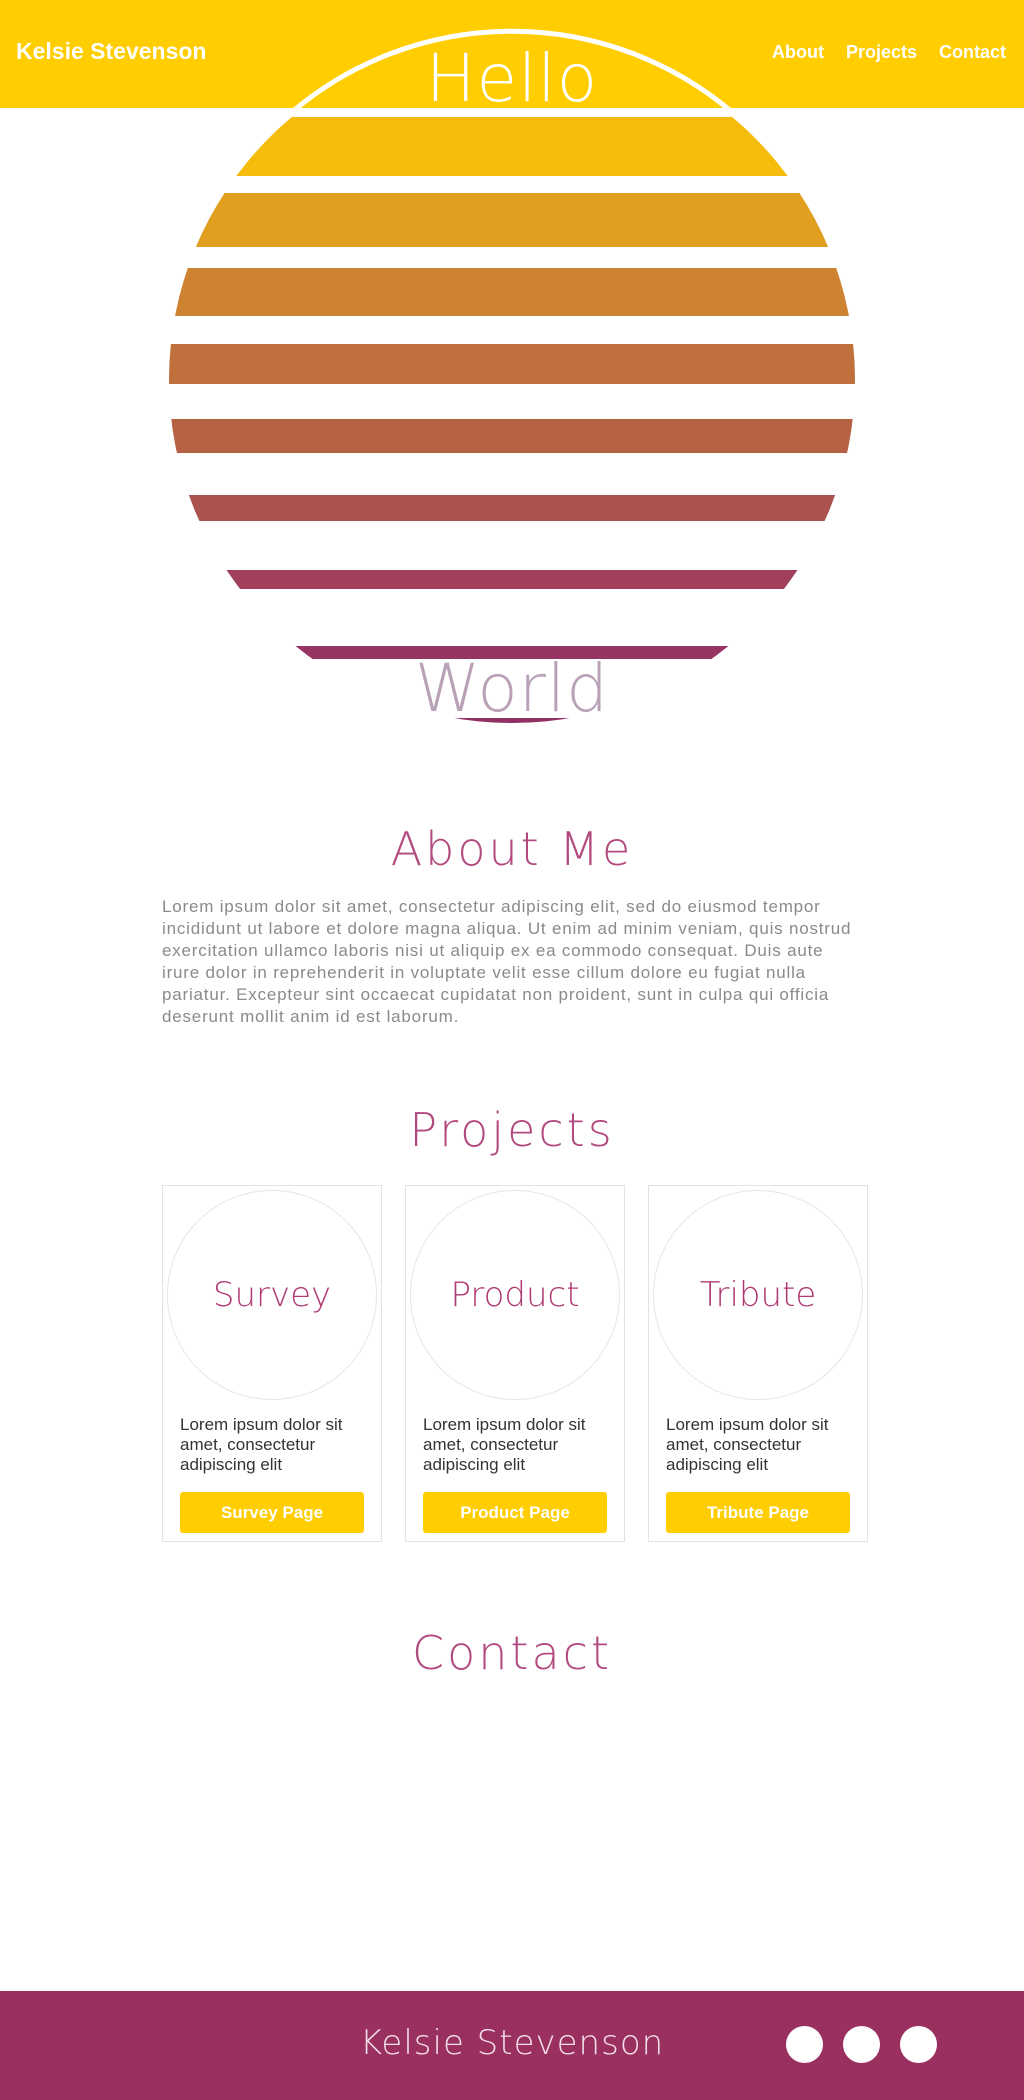  I want to click on nav-link-about: About, so click(798, 52).